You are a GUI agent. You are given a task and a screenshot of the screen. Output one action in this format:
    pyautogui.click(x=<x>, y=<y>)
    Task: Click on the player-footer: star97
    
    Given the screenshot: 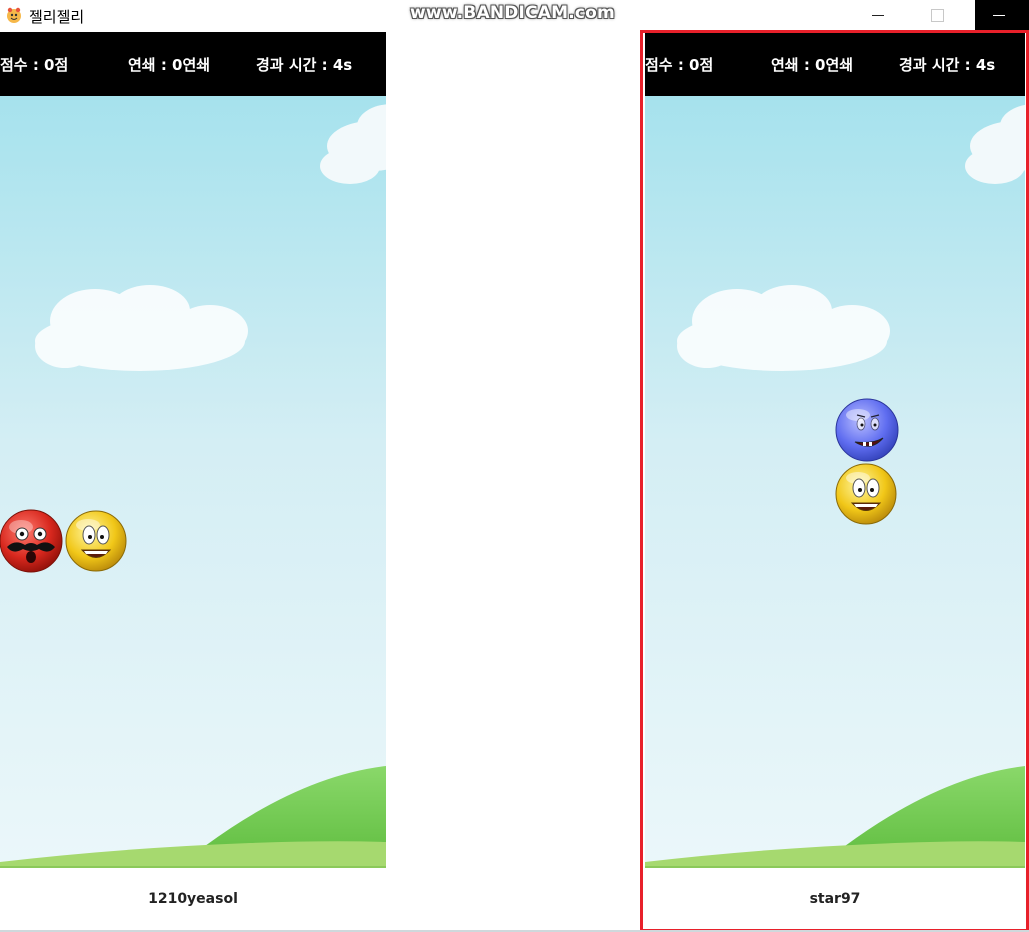 What is the action you would take?
    pyautogui.click(x=835, y=899)
    